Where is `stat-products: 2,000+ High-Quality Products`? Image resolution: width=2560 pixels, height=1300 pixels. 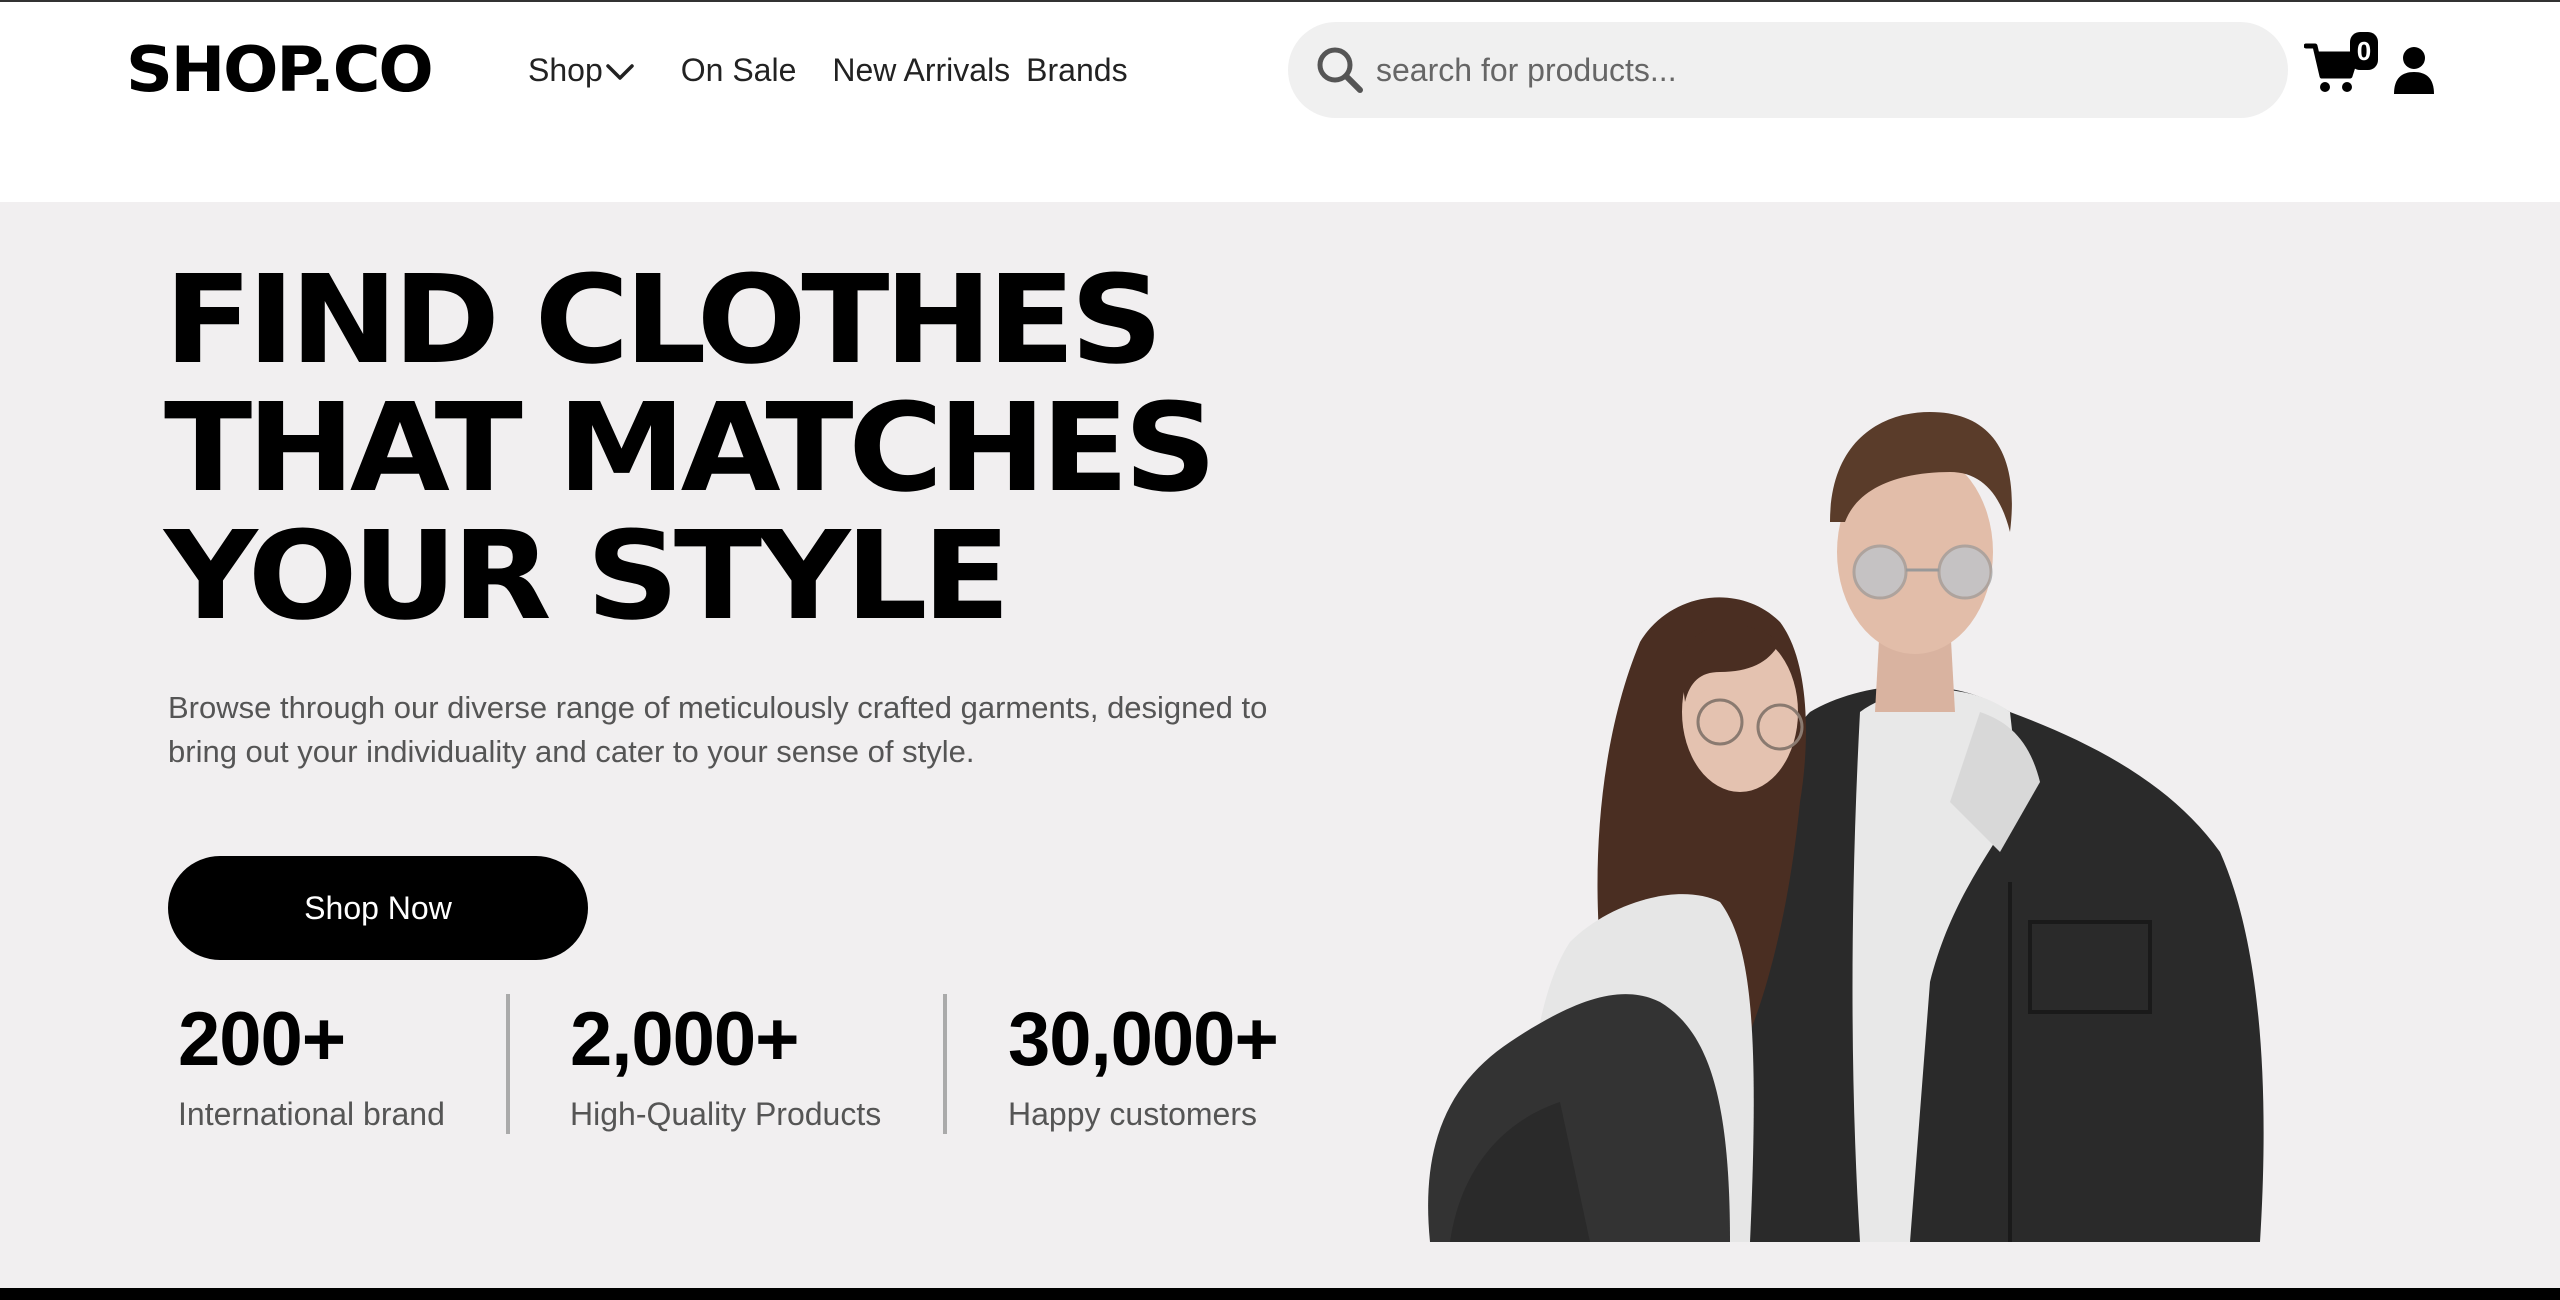 stat-products: 2,000+ High-Quality Products is located at coordinates (725, 1063).